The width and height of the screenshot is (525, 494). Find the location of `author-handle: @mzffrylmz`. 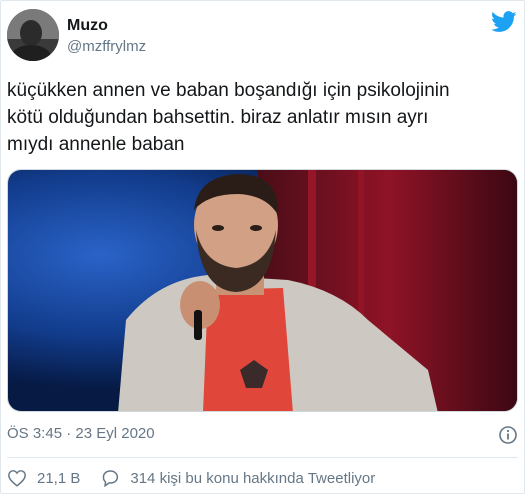

author-handle: @mzffrylmz is located at coordinates (106, 46).